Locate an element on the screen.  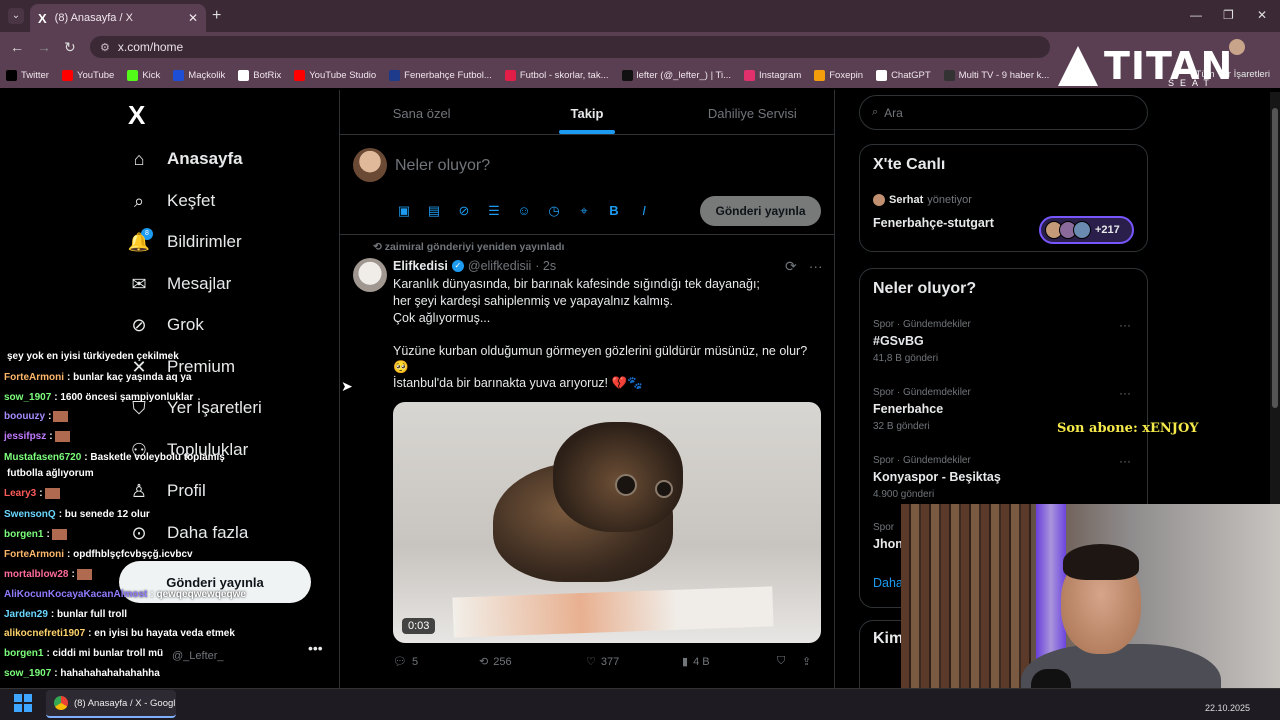
browser-tab: X (8) Anasayfa / X ✕ is located at coordinates (118, 18).